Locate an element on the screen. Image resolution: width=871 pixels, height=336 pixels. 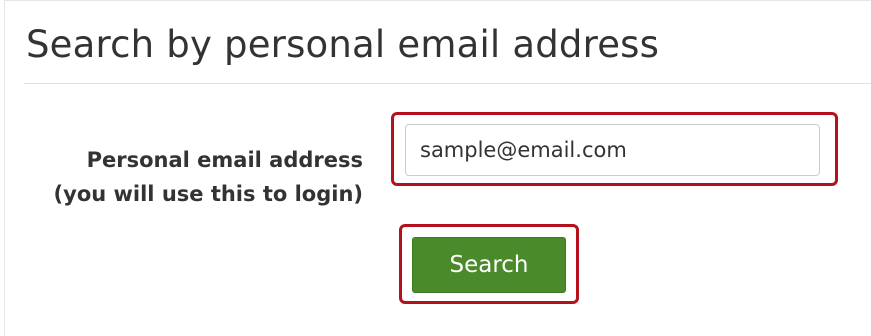
panel-left-border is located at coordinates (4, 168).